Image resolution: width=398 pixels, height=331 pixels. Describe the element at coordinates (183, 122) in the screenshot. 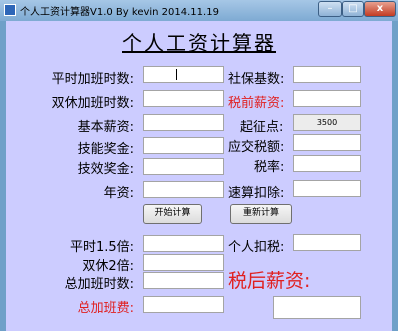

I see `base-salary-input` at that location.